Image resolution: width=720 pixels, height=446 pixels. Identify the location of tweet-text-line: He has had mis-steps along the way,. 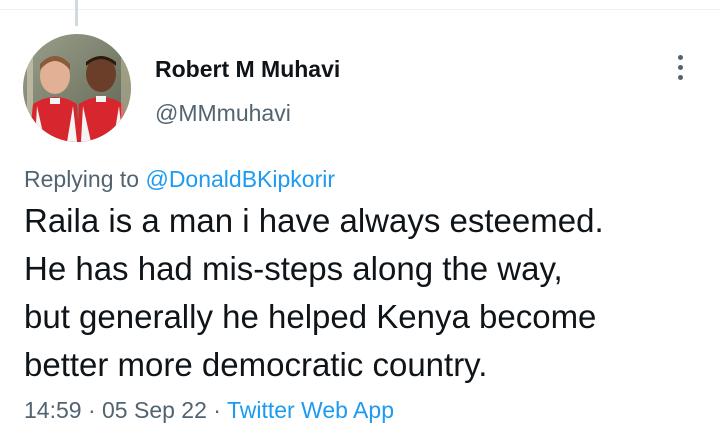
(293, 268).